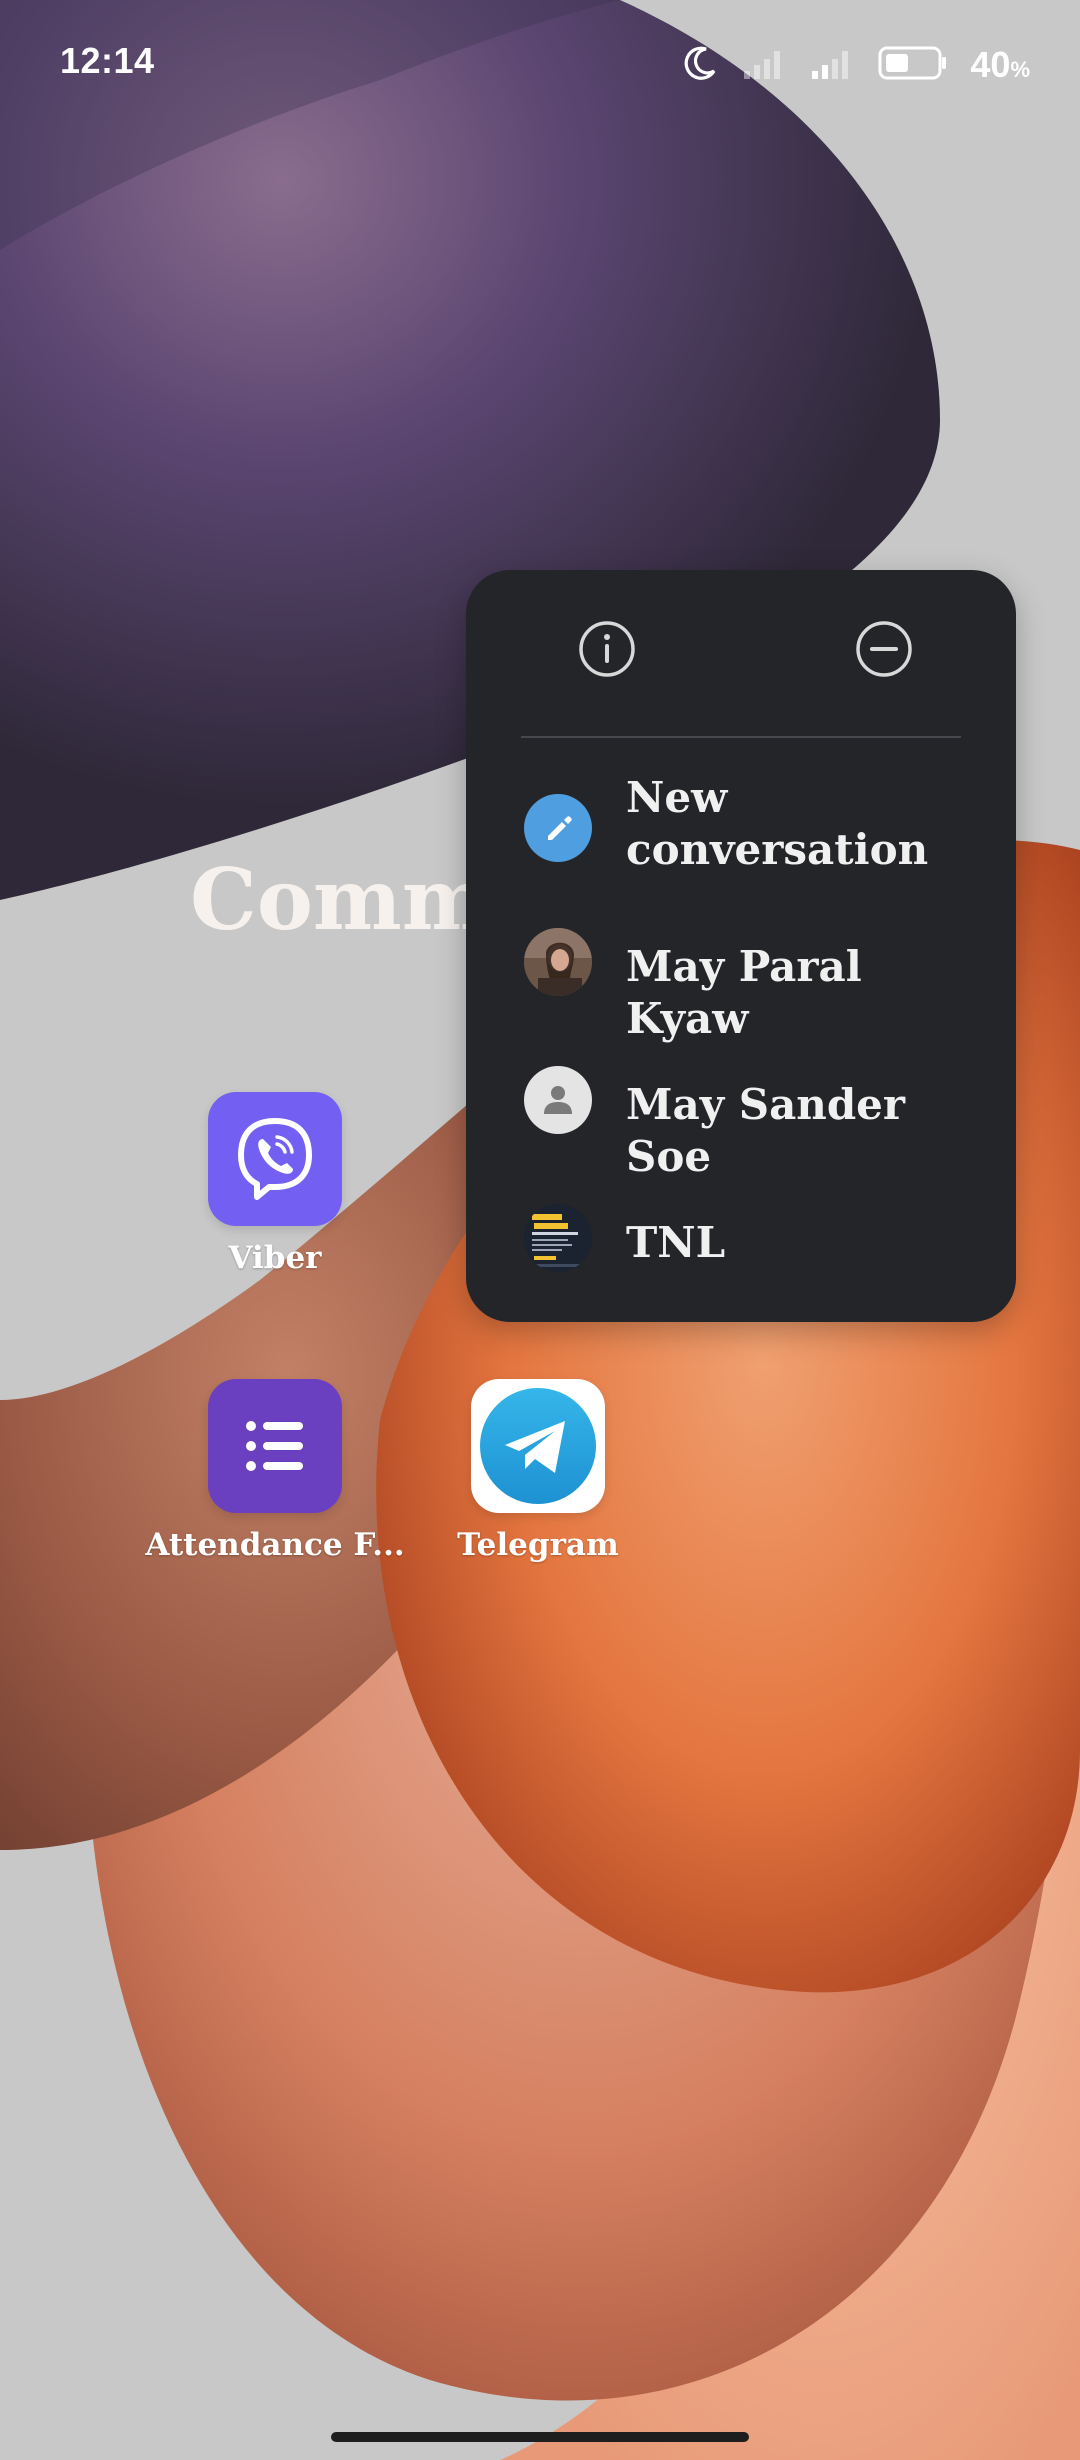  What do you see at coordinates (741, 1243) in the screenshot?
I see `shortcut-tnl: TNL` at bounding box center [741, 1243].